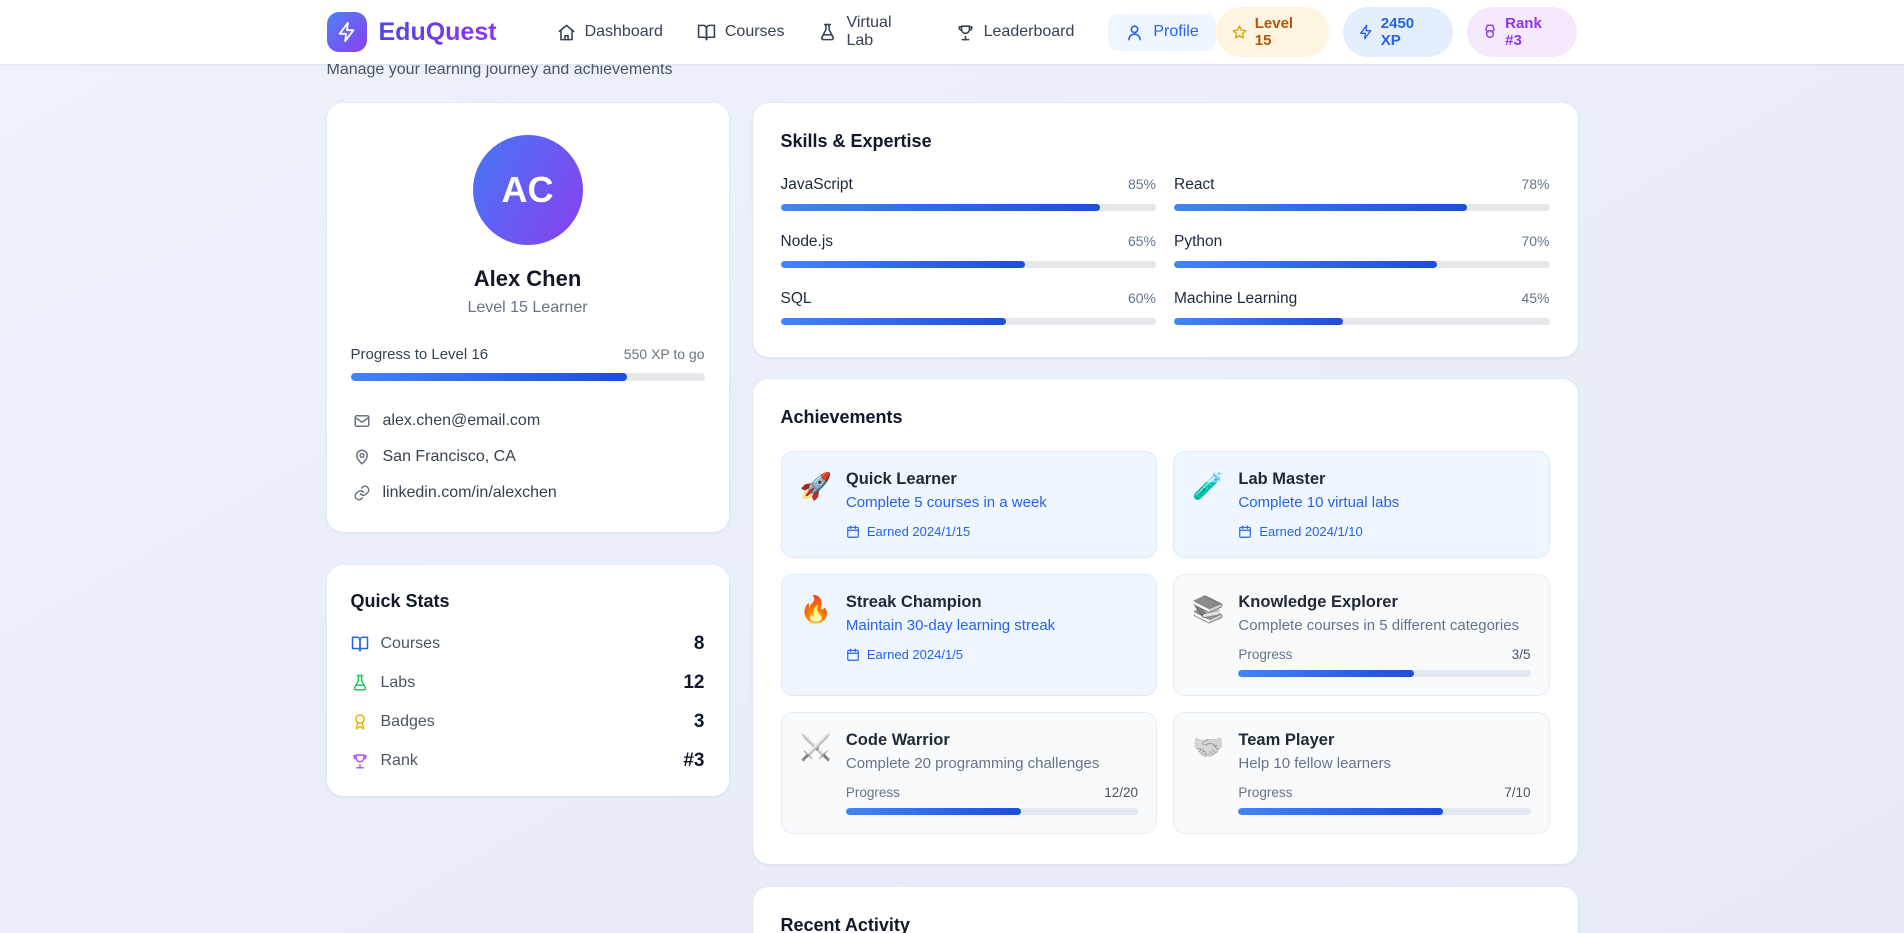  What do you see at coordinates (410, 643) in the screenshot?
I see `stat-label: Courses` at bounding box center [410, 643].